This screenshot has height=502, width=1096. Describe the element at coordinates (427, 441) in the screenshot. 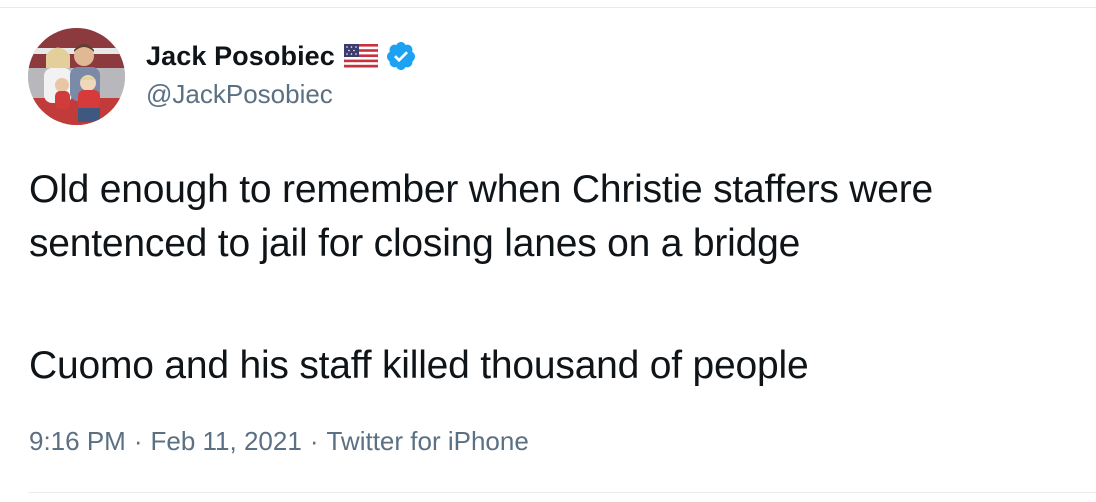

I see `tweet-source: Twitter for iPhone` at that location.